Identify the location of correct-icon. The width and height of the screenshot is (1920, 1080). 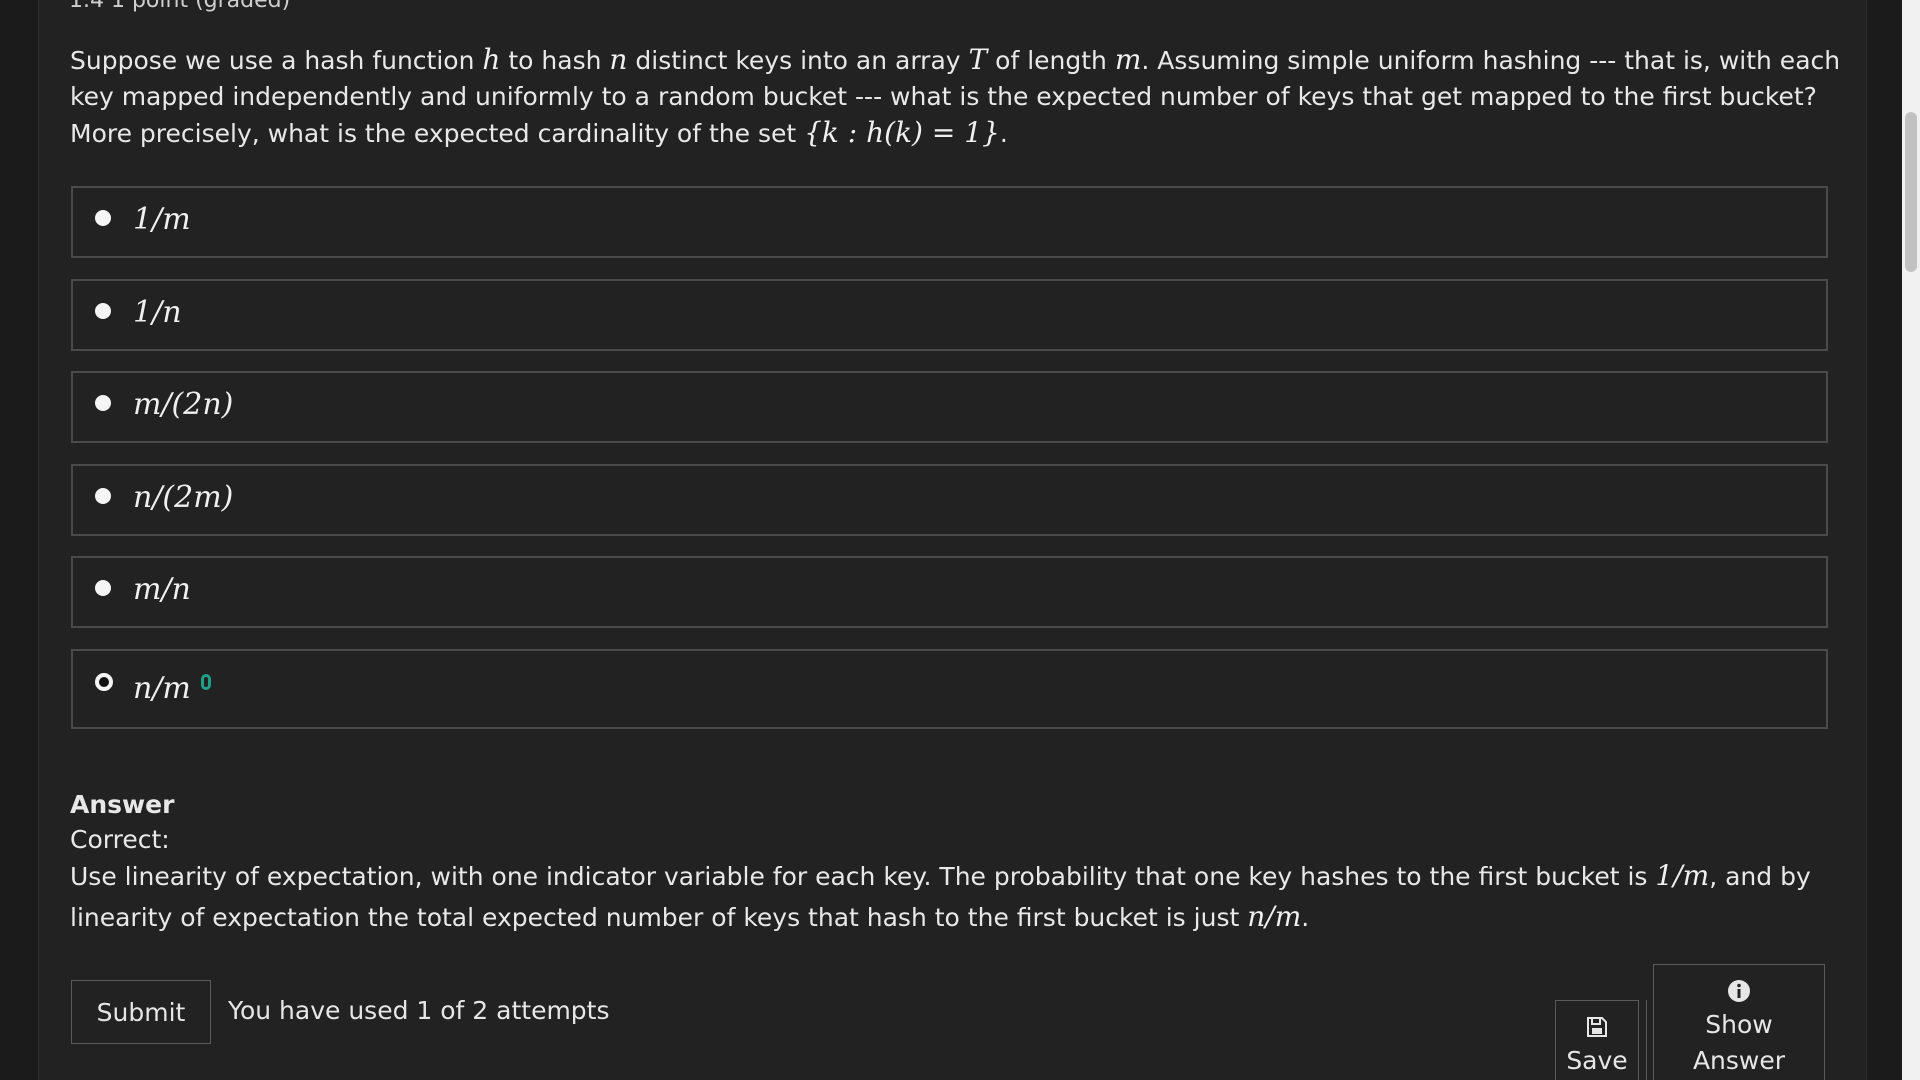
(205, 682).